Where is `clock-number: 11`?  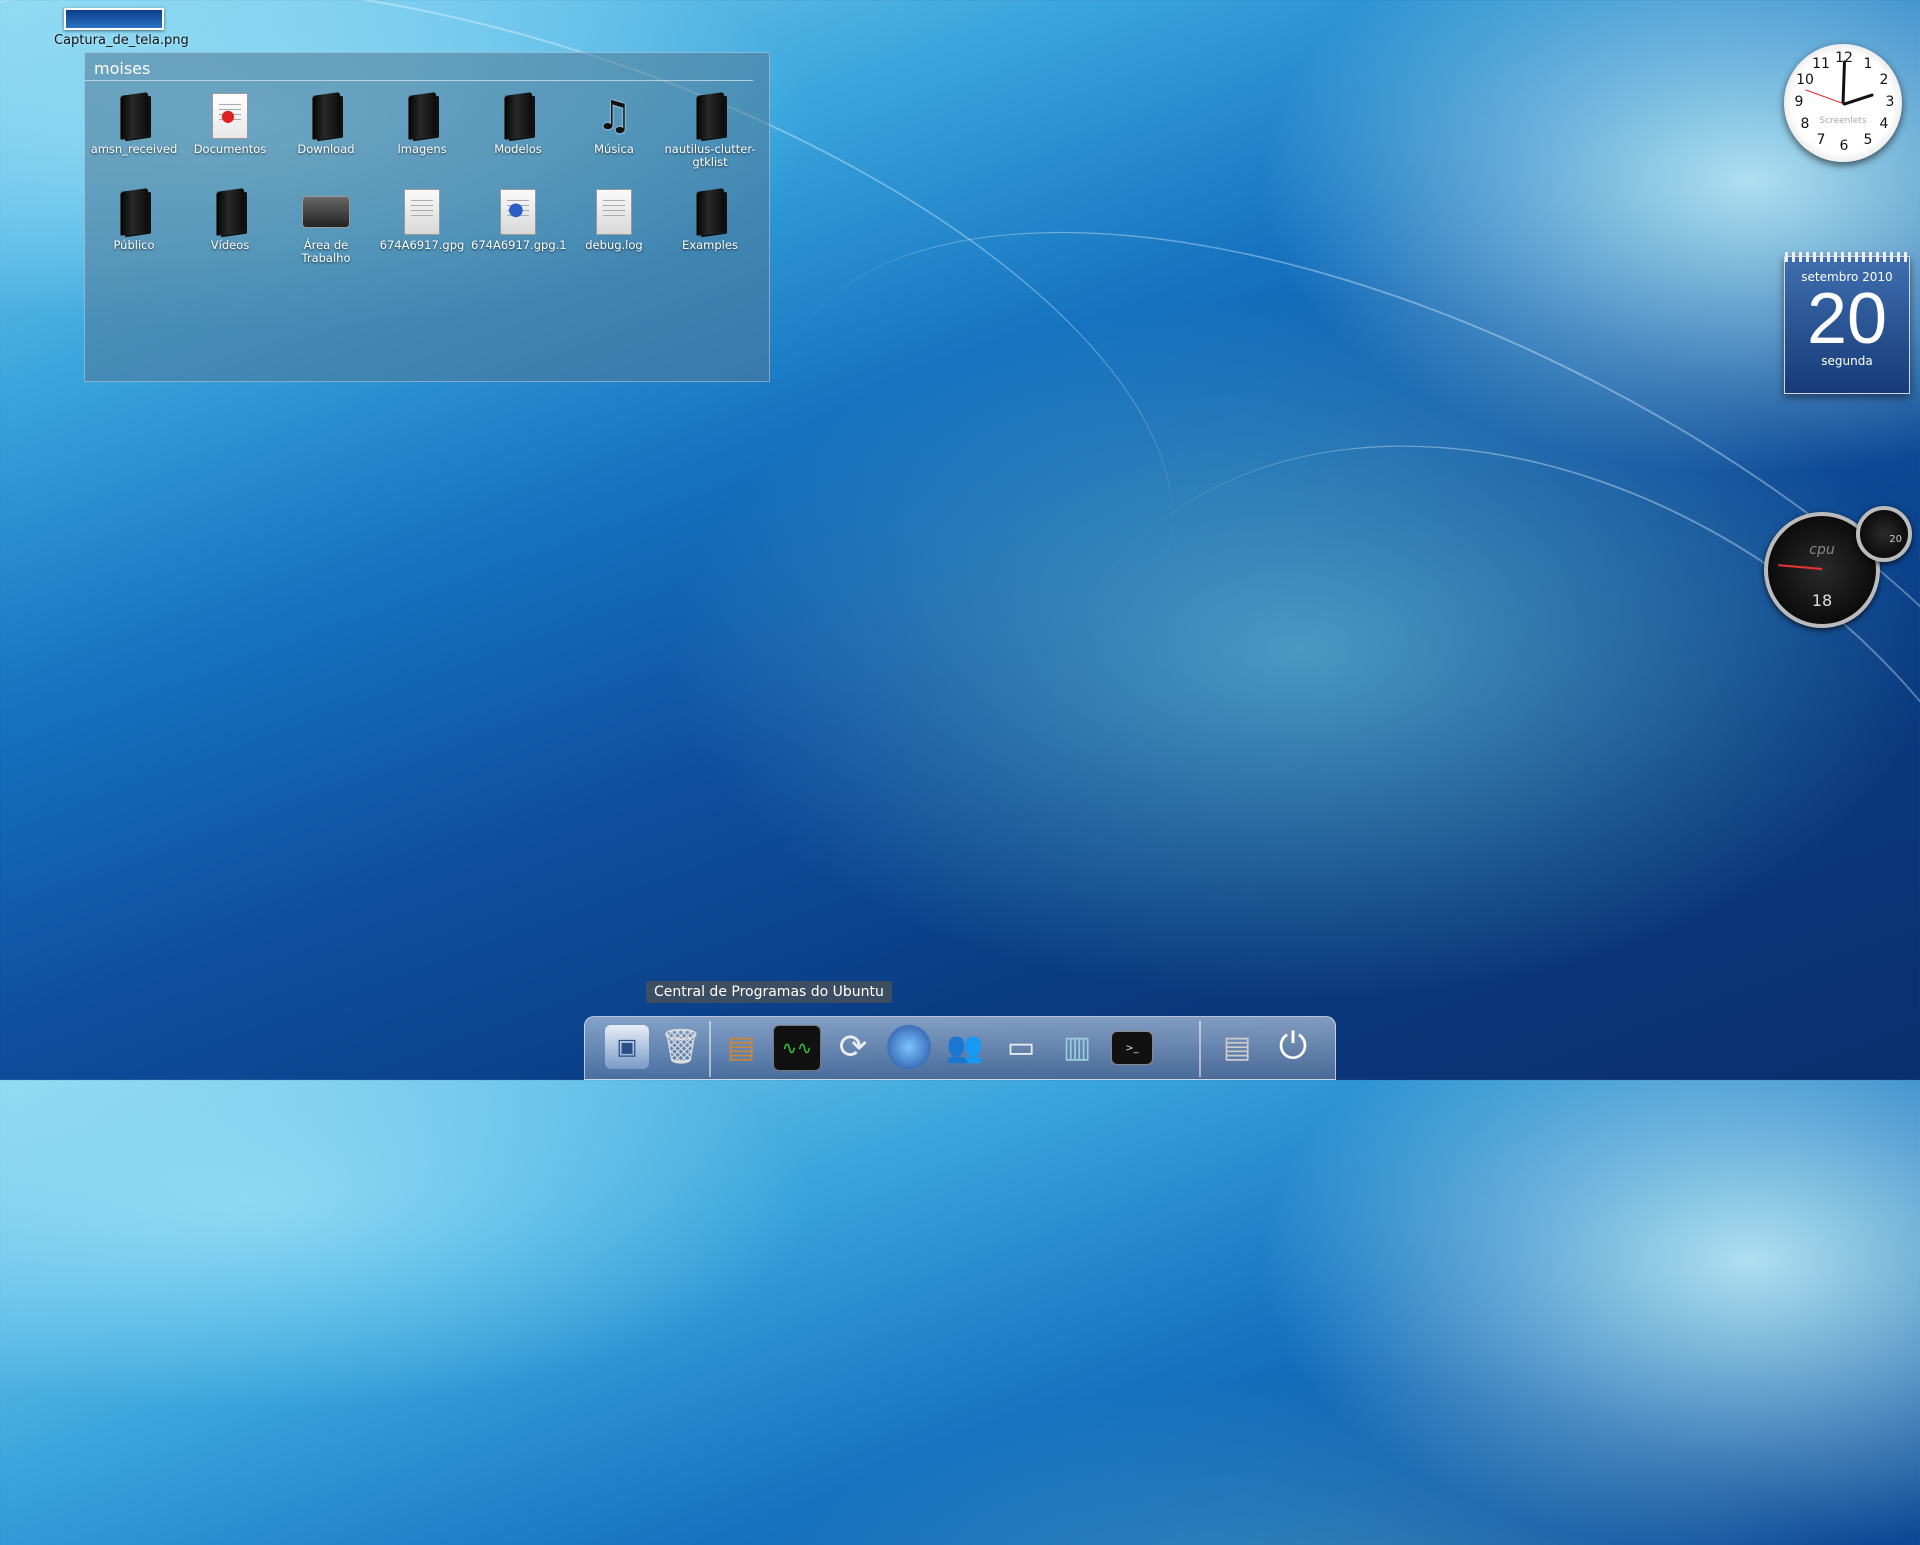
clock-number: 11 is located at coordinates (1821, 64).